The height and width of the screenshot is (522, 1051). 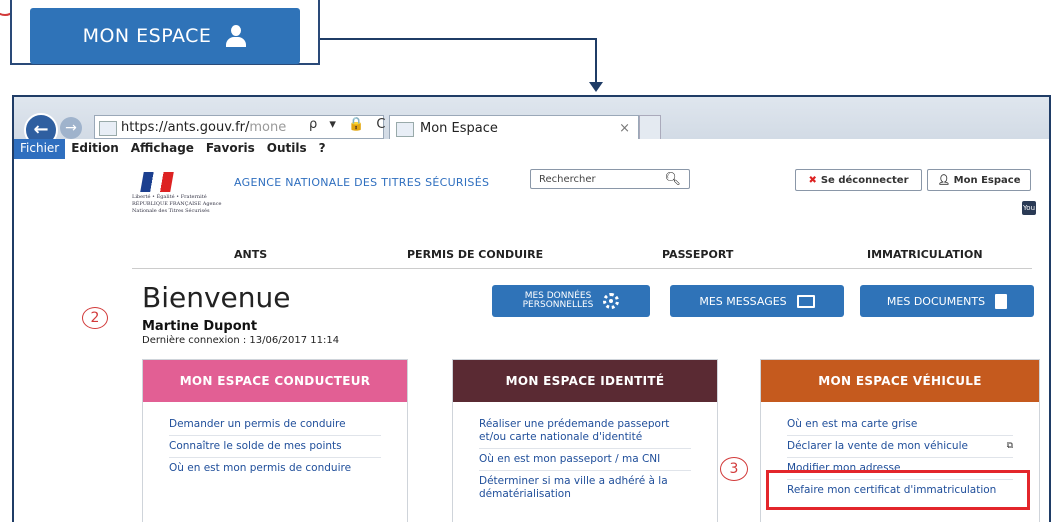 I want to click on mes-documents-label: MES DOCUMENTS, so click(x=936, y=301).